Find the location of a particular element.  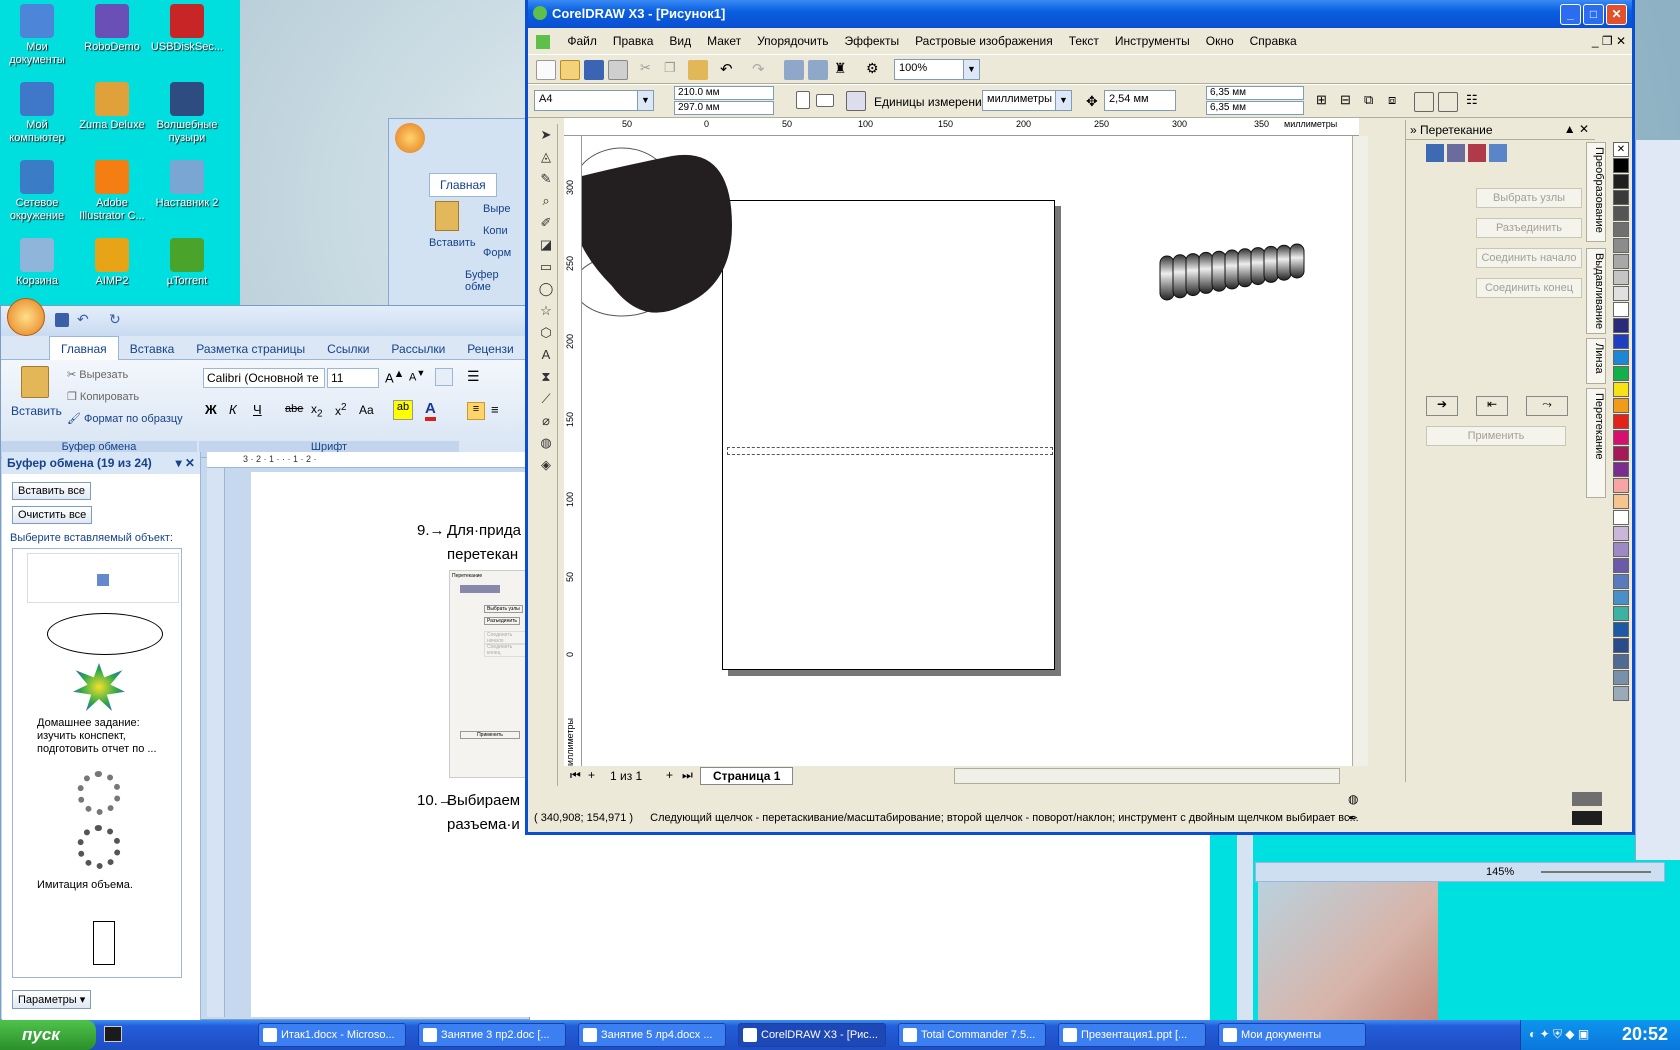

freehand-tool-icon: ✐ is located at coordinates (546, 223).